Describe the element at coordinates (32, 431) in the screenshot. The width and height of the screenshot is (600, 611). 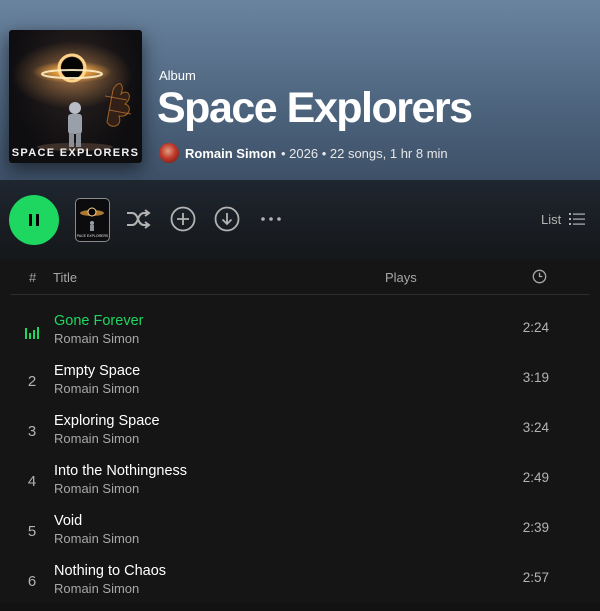
I see `track-number: 3` at that location.